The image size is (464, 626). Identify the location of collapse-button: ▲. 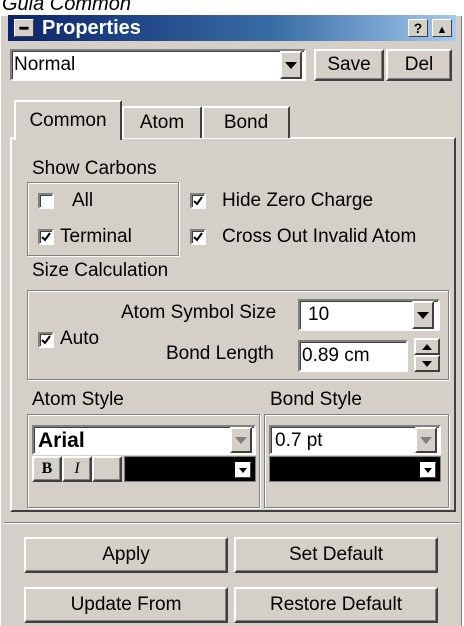
(442, 28).